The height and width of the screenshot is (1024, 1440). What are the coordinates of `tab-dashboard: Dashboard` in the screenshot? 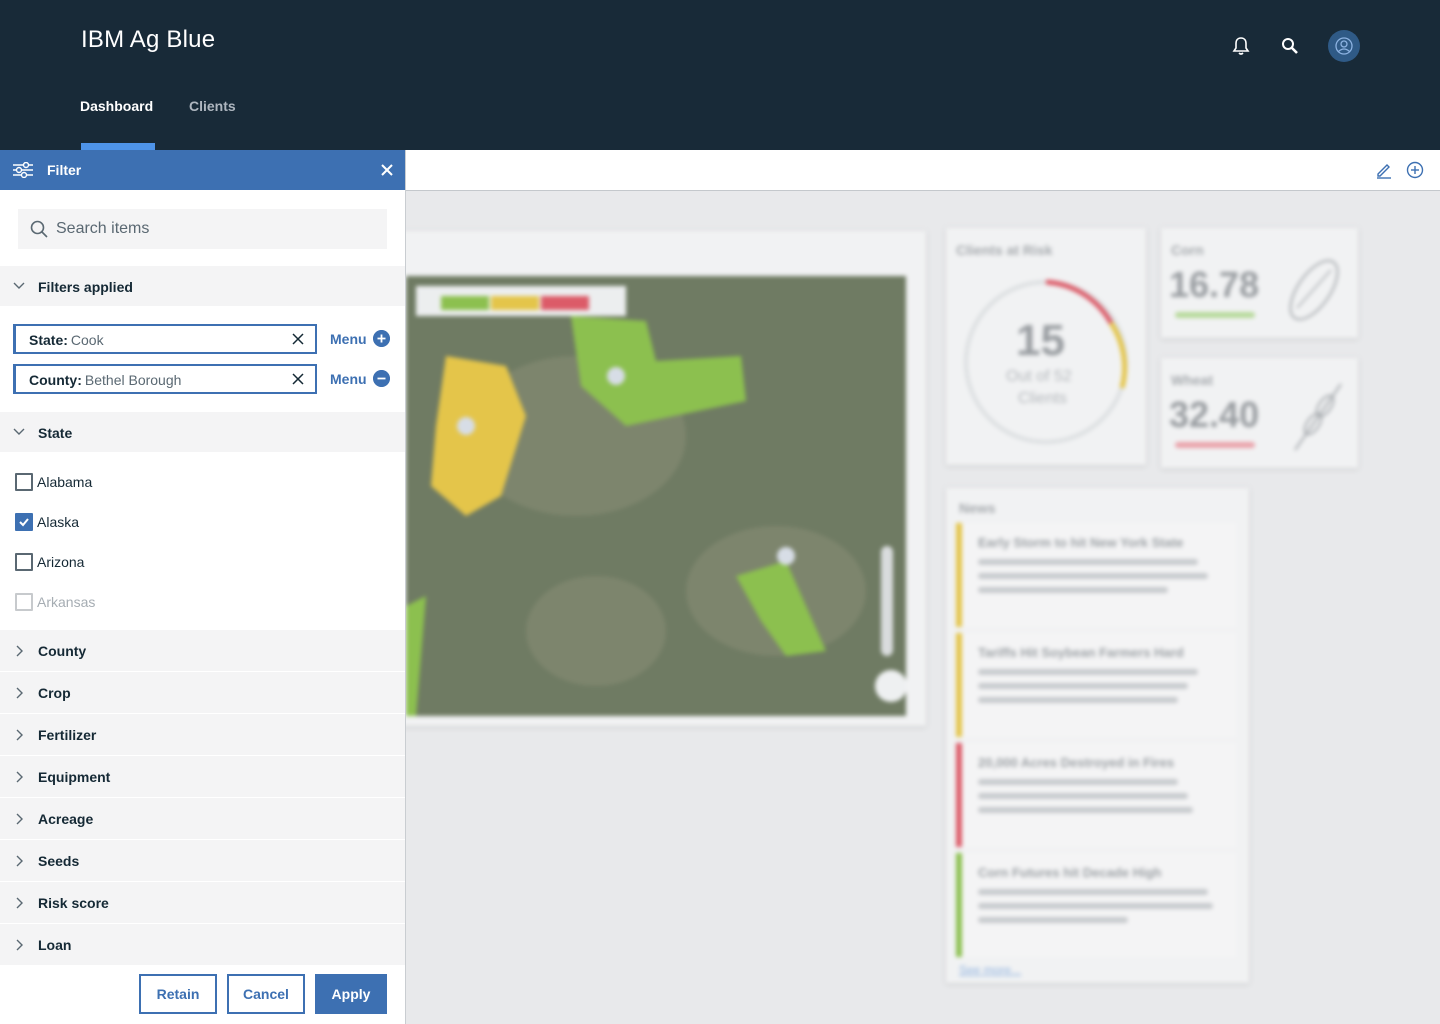 It's located at (116, 106).